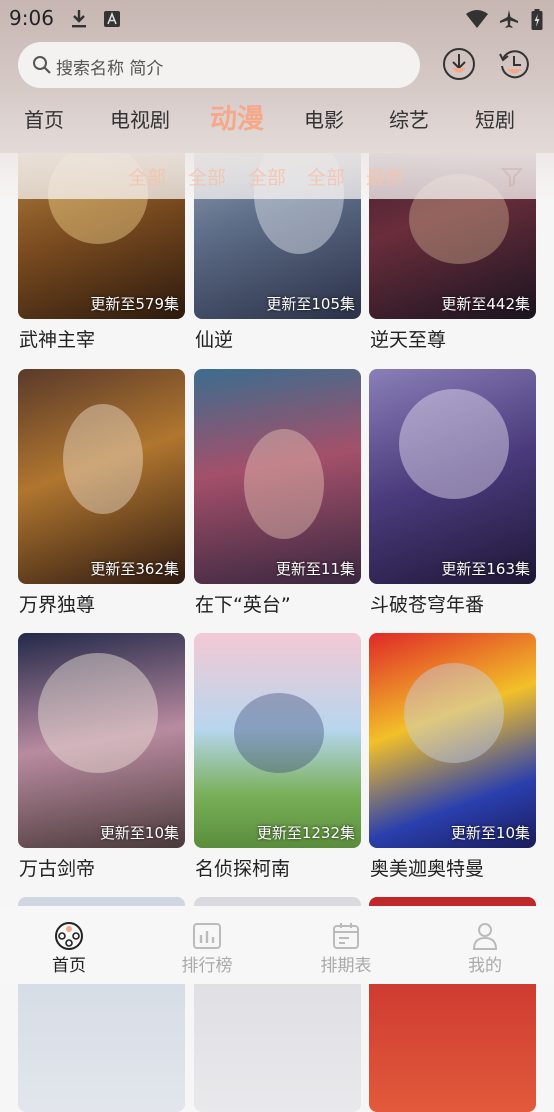 Image resolution: width=554 pixels, height=1112 pixels. What do you see at coordinates (57, 340) in the screenshot?
I see `video-title: 武神主宰` at bounding box center [57, 340].